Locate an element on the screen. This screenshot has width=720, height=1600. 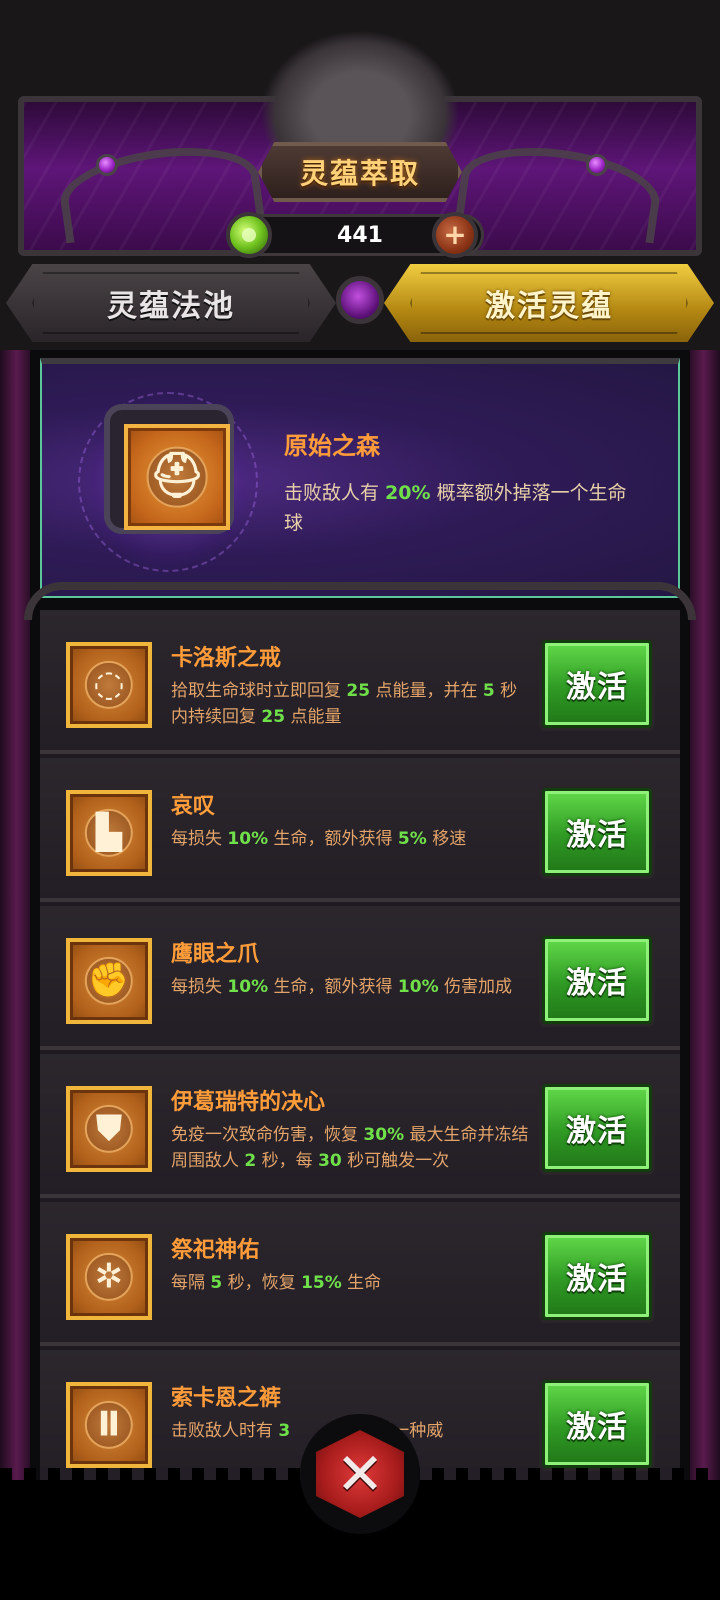
beetle-icon: ✲ is located at coordinates (109, 1276).